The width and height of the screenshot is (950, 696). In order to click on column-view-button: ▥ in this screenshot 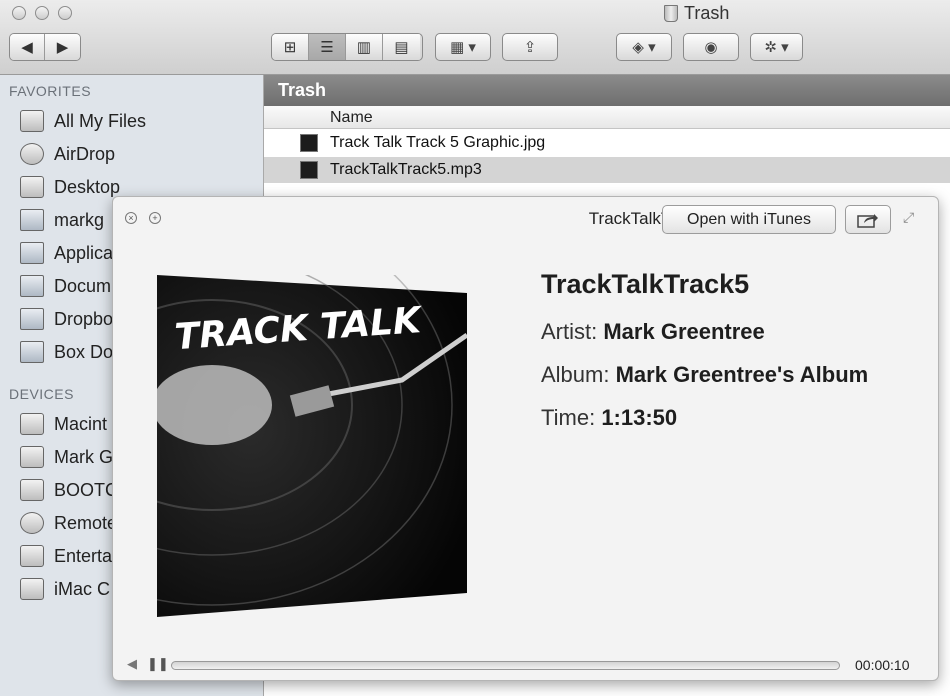, I will do `click(364, 47)`.